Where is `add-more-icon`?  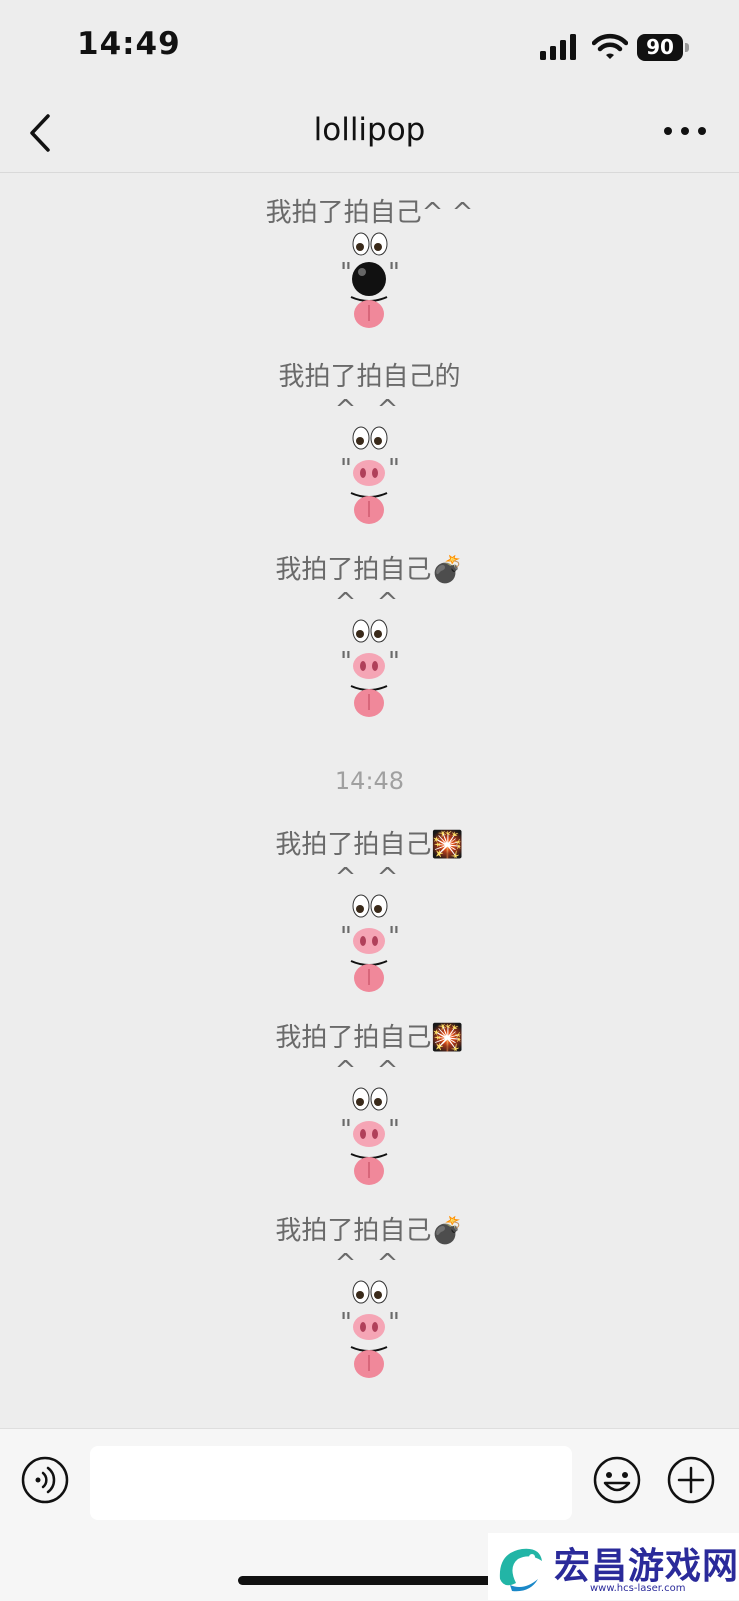
add-more-icon is located at coordinates (691, 1480).